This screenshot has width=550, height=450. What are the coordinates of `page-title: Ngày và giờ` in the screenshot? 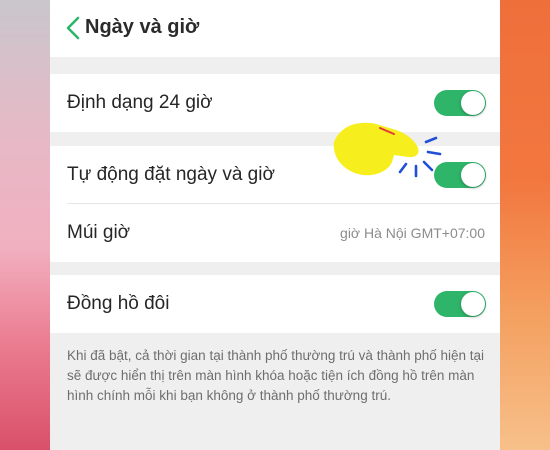 It's located at (142, 27).